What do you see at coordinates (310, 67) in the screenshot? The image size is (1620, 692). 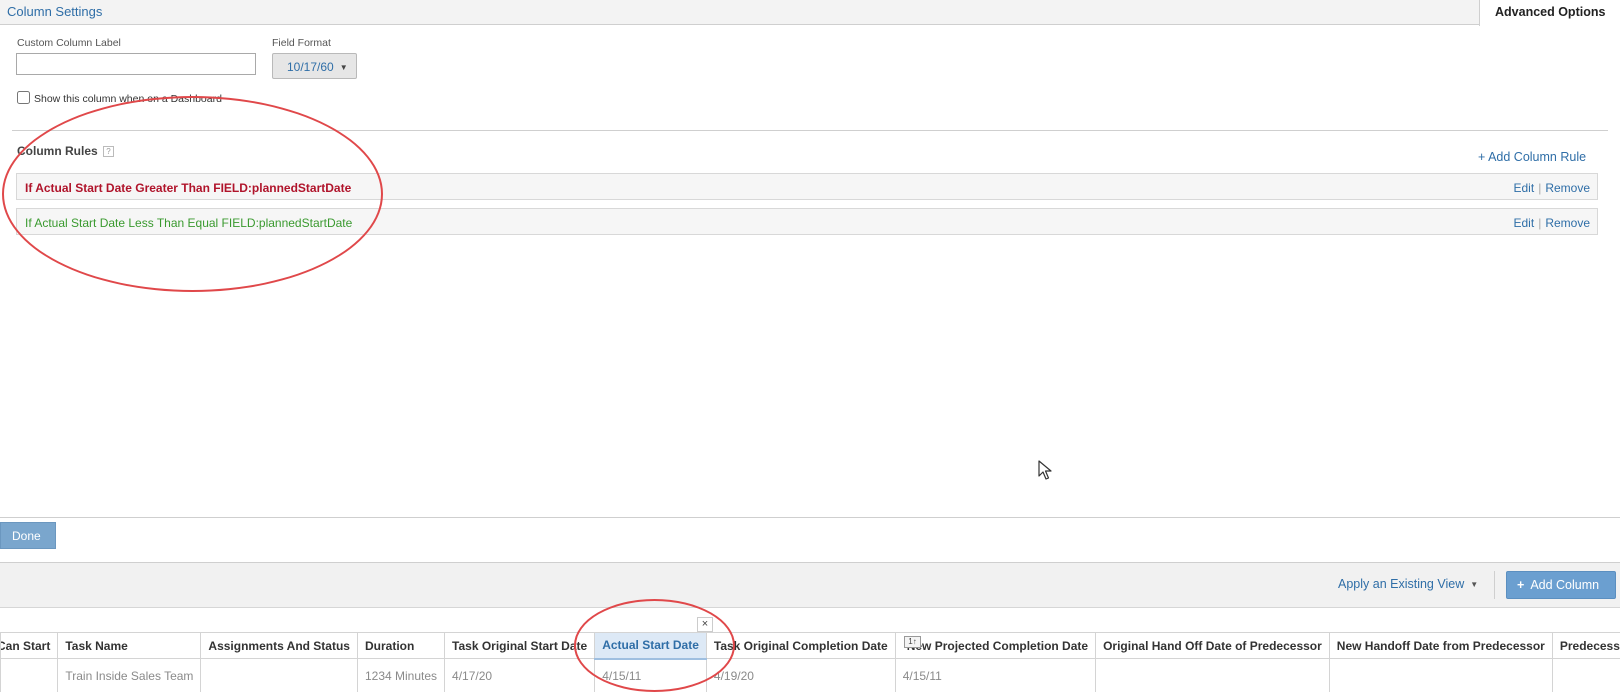 I see `field-format-value: 10/17/60` at bounding box center [310, 67].